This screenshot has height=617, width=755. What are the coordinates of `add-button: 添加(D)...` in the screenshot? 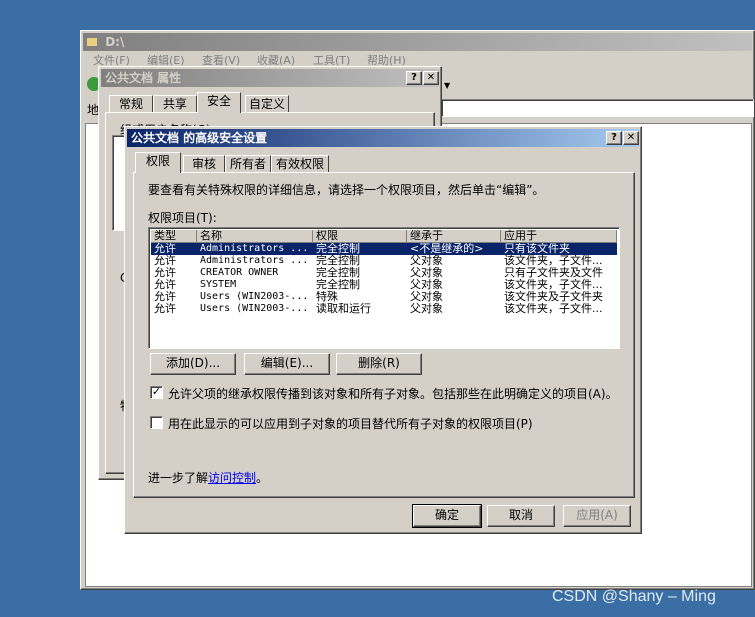 It's located at (193, 364).